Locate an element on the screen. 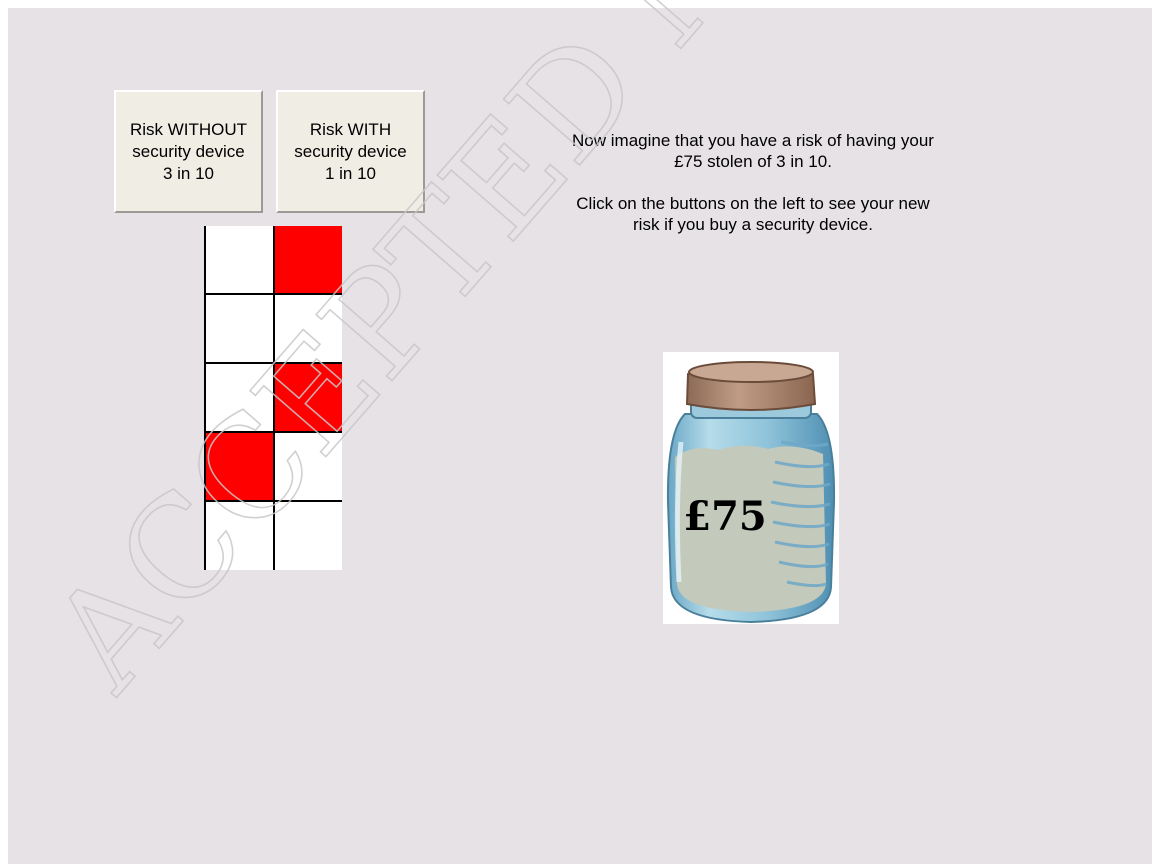  risk-grid is located at coordinates (273, 398).